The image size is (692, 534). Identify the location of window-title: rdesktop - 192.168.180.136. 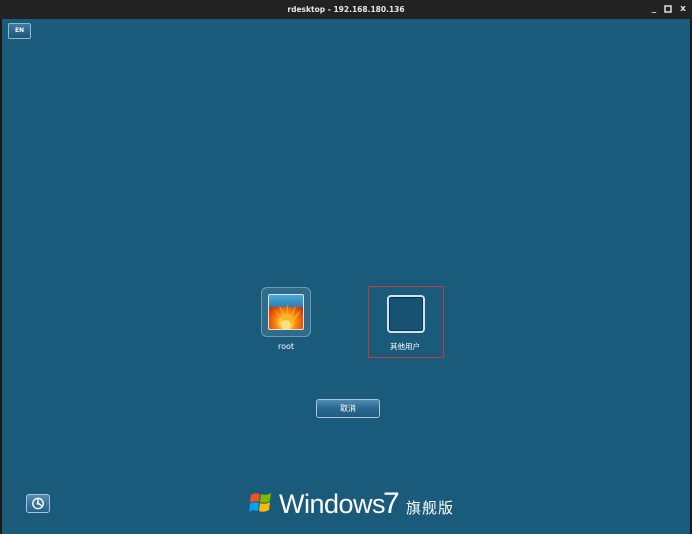
(346, 9).